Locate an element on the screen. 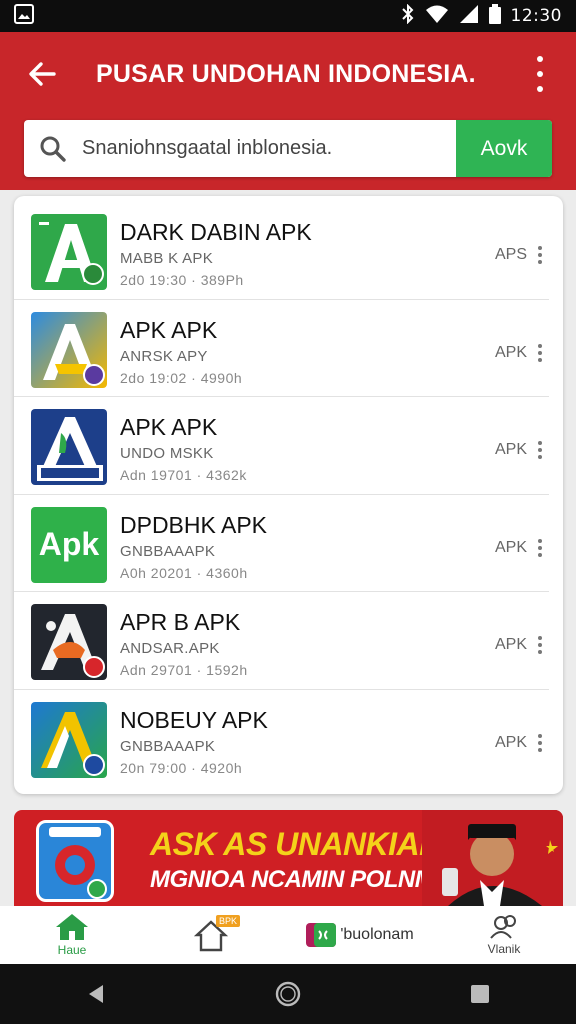  nav-home-outline: BPK is located at coordinates (216, 935).